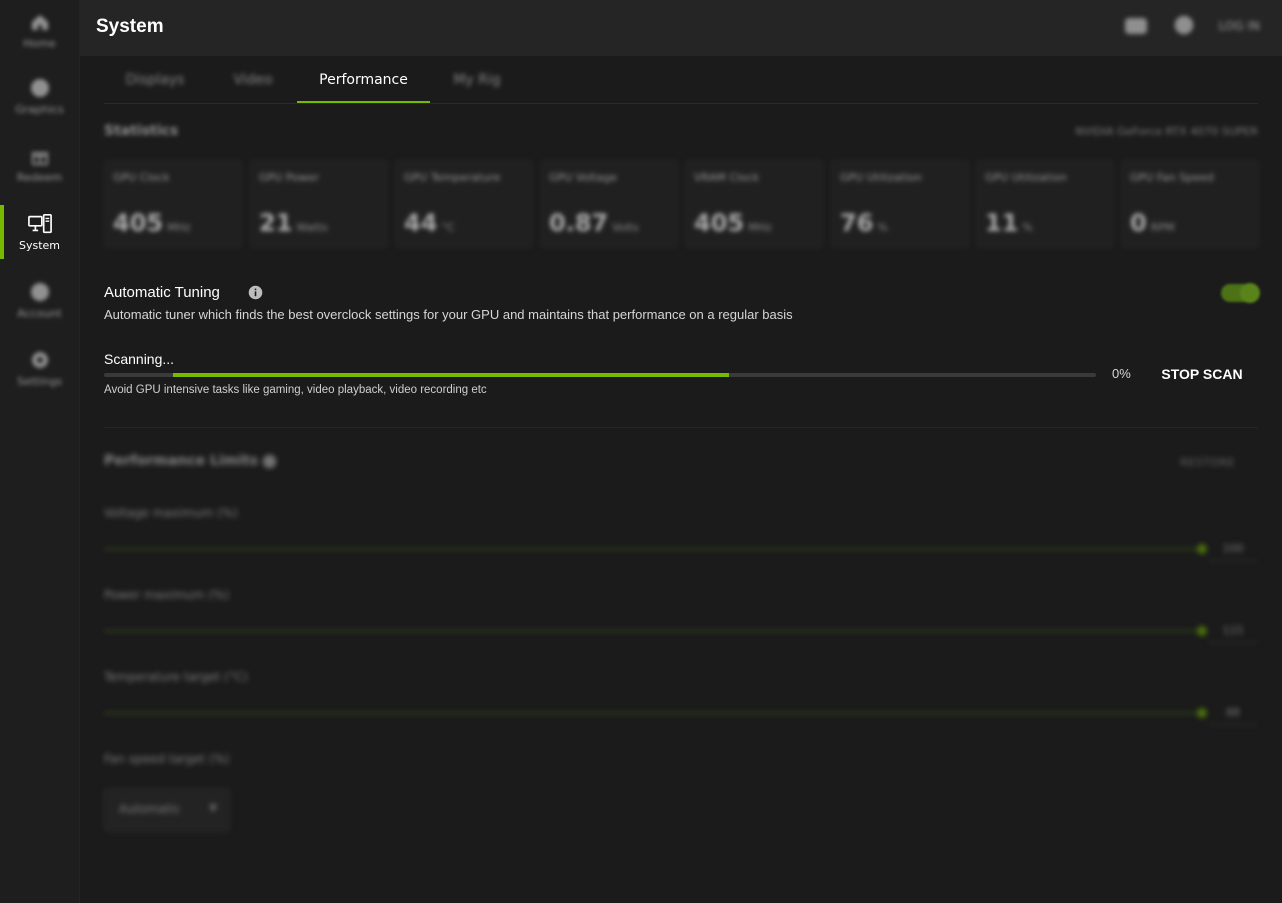 The image size is (1282, 903). Describe the element at coordinates (141, 131) in the screenshot. I see `statistics-title: Statistics` at that location.